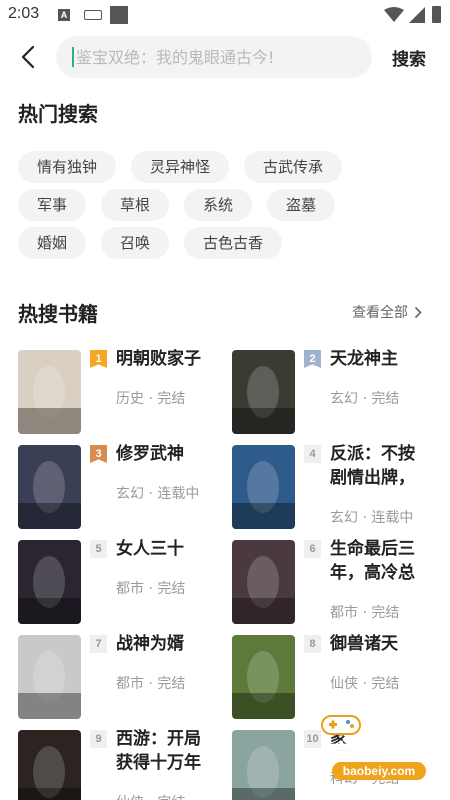 The height and width of the screenshot is (800, 450). What do you see at coordinates (130, 399) in the screenshot?
I see `book-genre: 历史` at bounding box center [130, 399].